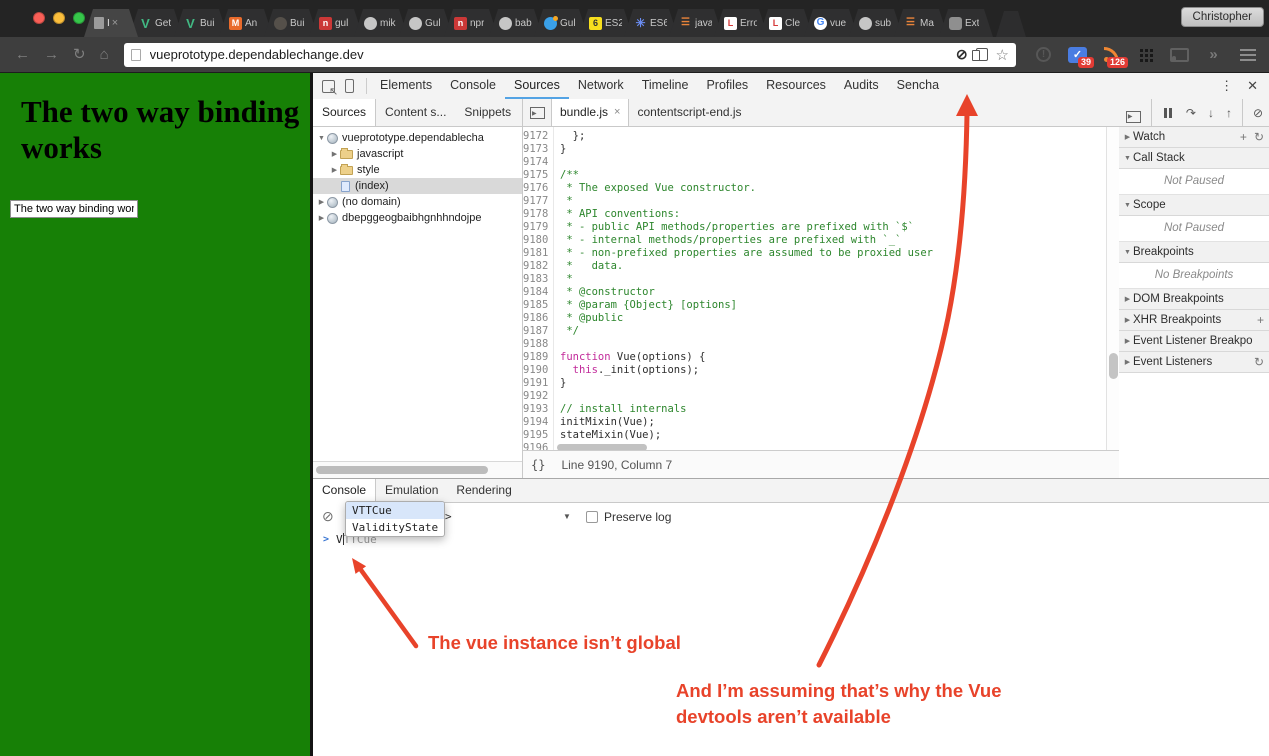  I want to click on autocomplete-item: VTTCue, so click(395, 510).